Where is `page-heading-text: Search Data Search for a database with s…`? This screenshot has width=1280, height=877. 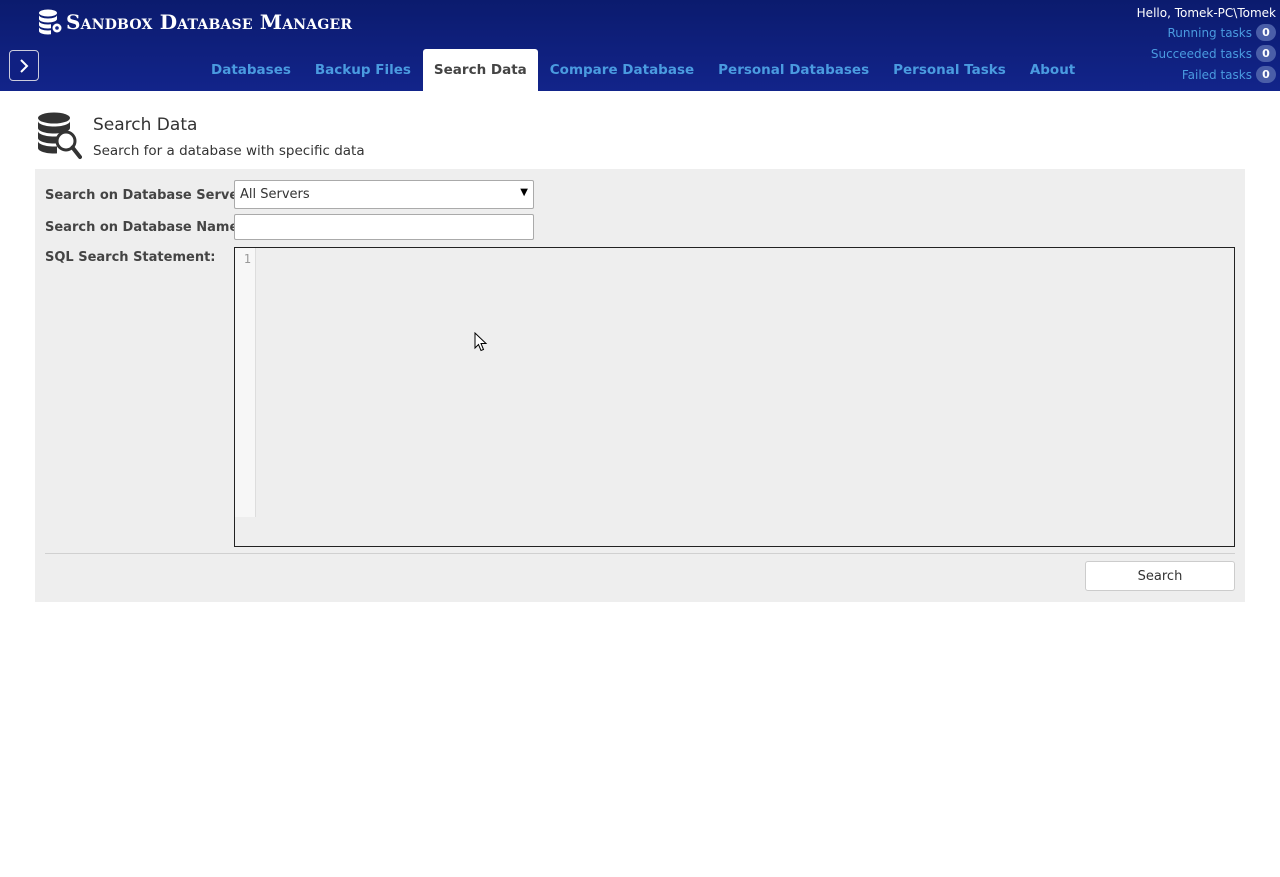
page-heading-text: Search Data Search for a database with s… is located at coordinates (229, 136).